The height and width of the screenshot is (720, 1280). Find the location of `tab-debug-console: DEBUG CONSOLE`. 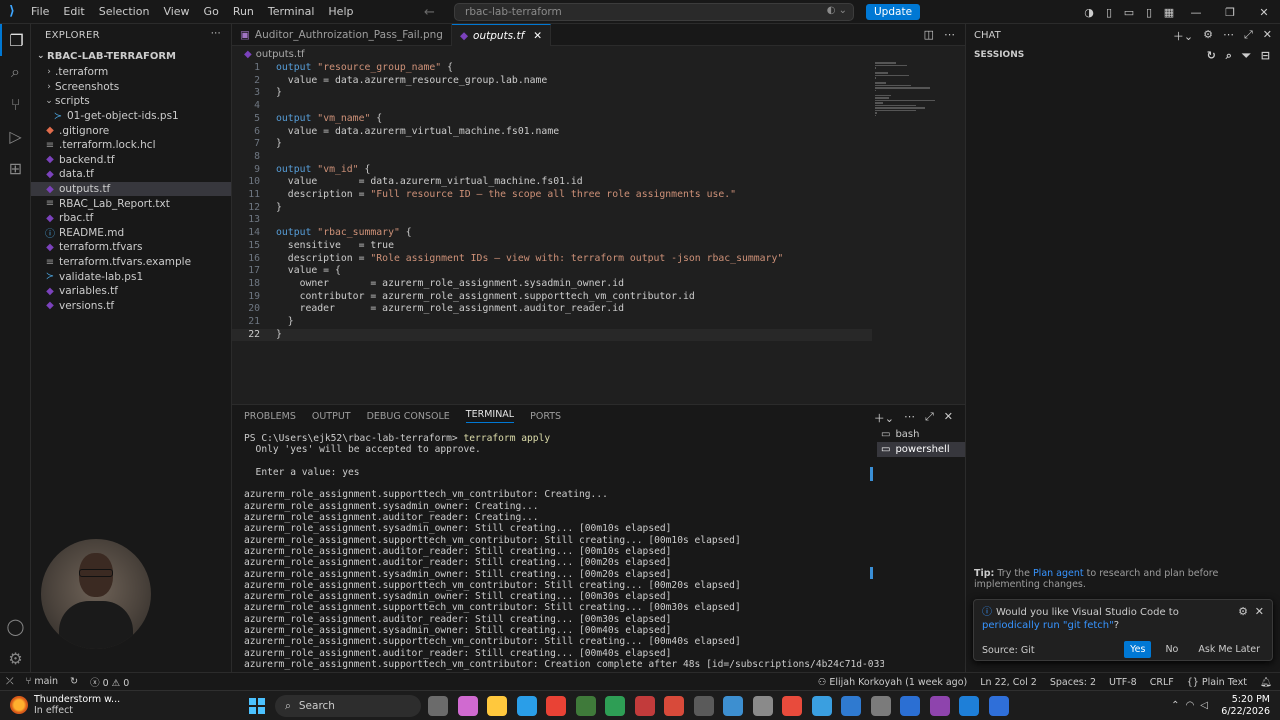

tab-debug-console: DEBUG CONSOLE is located at coordinates (408, 416).